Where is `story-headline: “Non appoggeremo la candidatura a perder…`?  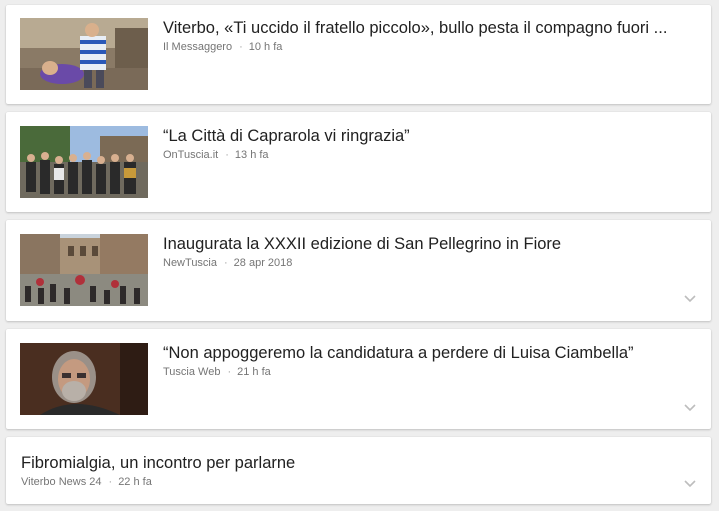 story-headline: “Non appoggeremo la candidatura a perder… is located at coordinates (428, 353).